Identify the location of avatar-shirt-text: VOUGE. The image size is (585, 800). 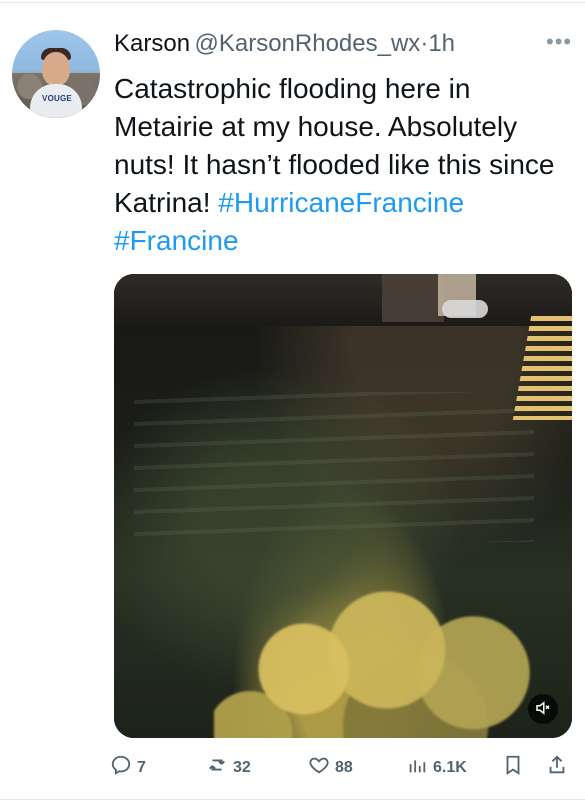
(57, 98).